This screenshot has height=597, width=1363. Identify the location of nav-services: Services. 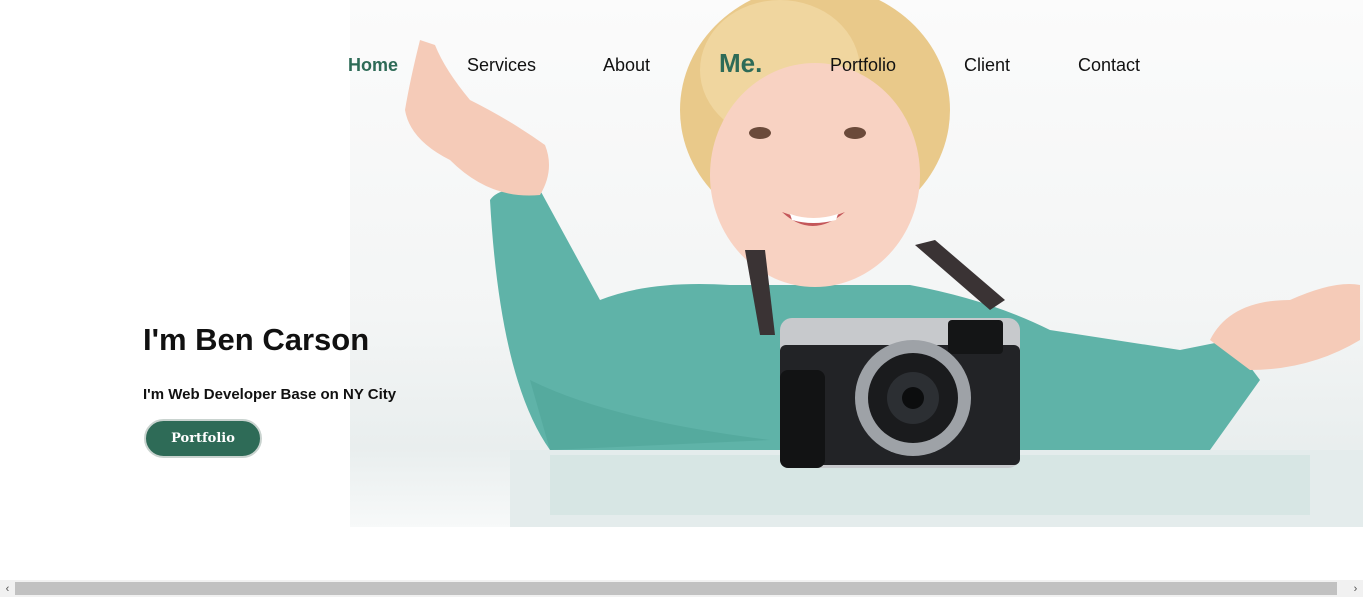
(501, 65).